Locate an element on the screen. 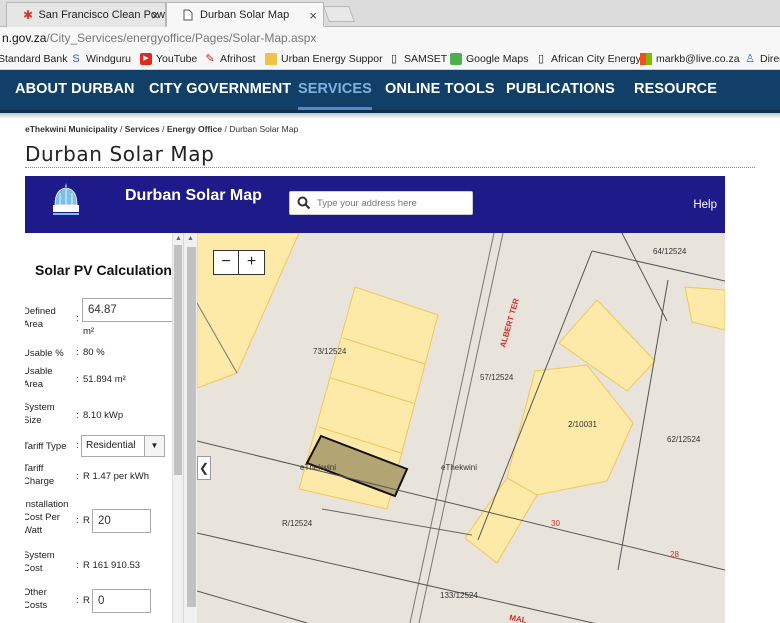  chevron-left-icon: ❮ is located at coordinates (204, 468).